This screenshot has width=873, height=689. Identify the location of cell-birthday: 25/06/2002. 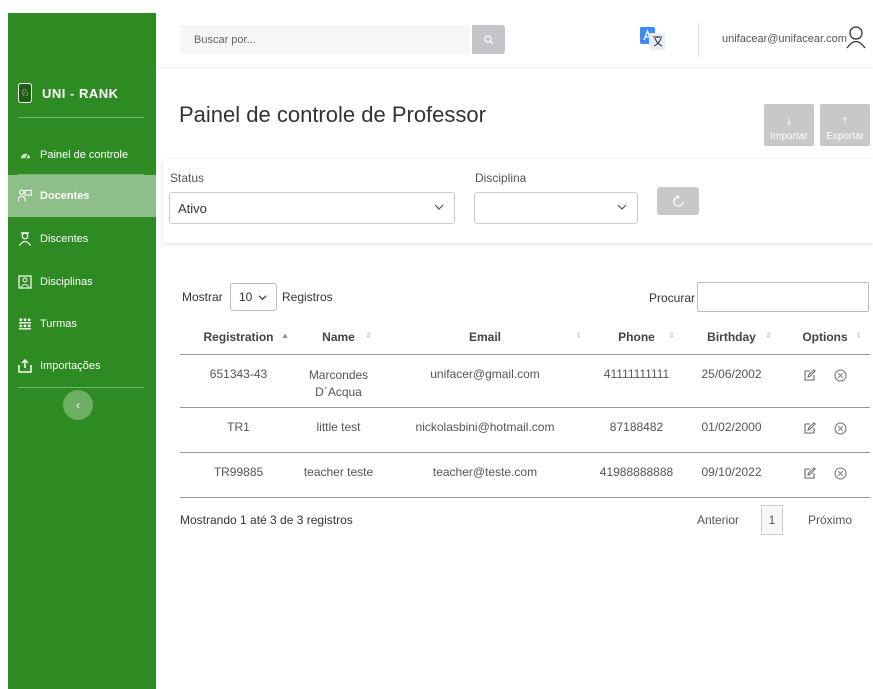
(731, 381).